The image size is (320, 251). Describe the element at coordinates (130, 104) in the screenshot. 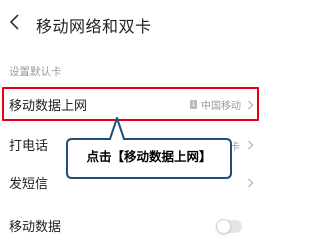

I see `highlight-frame` at that location.